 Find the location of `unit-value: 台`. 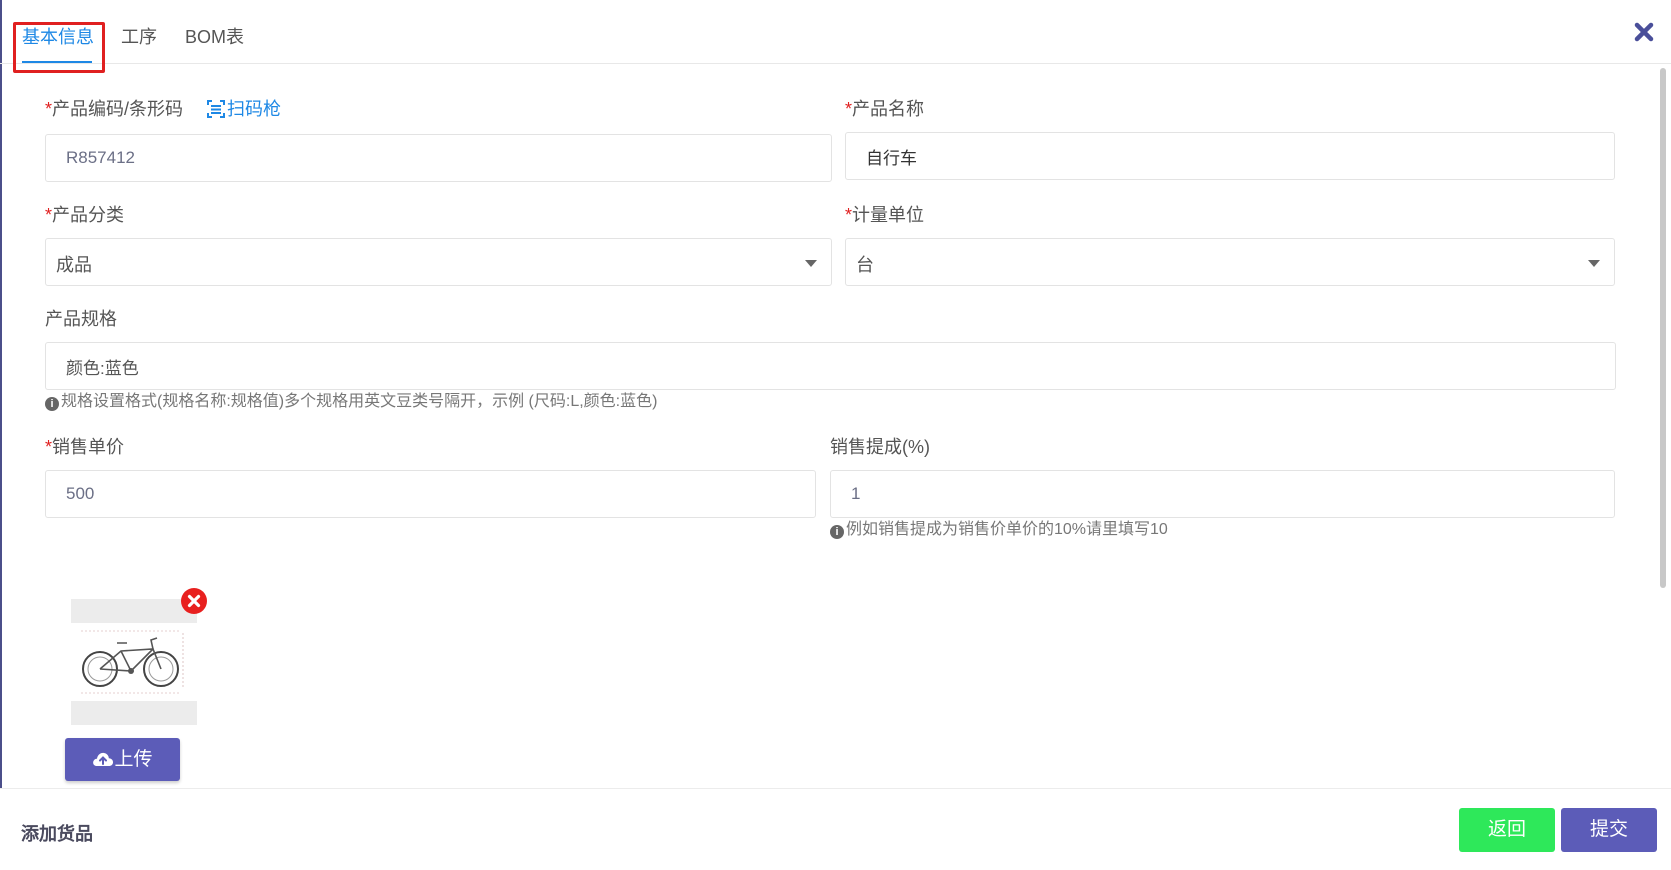

unit-value: 台 is located at coordinates (865, 265).